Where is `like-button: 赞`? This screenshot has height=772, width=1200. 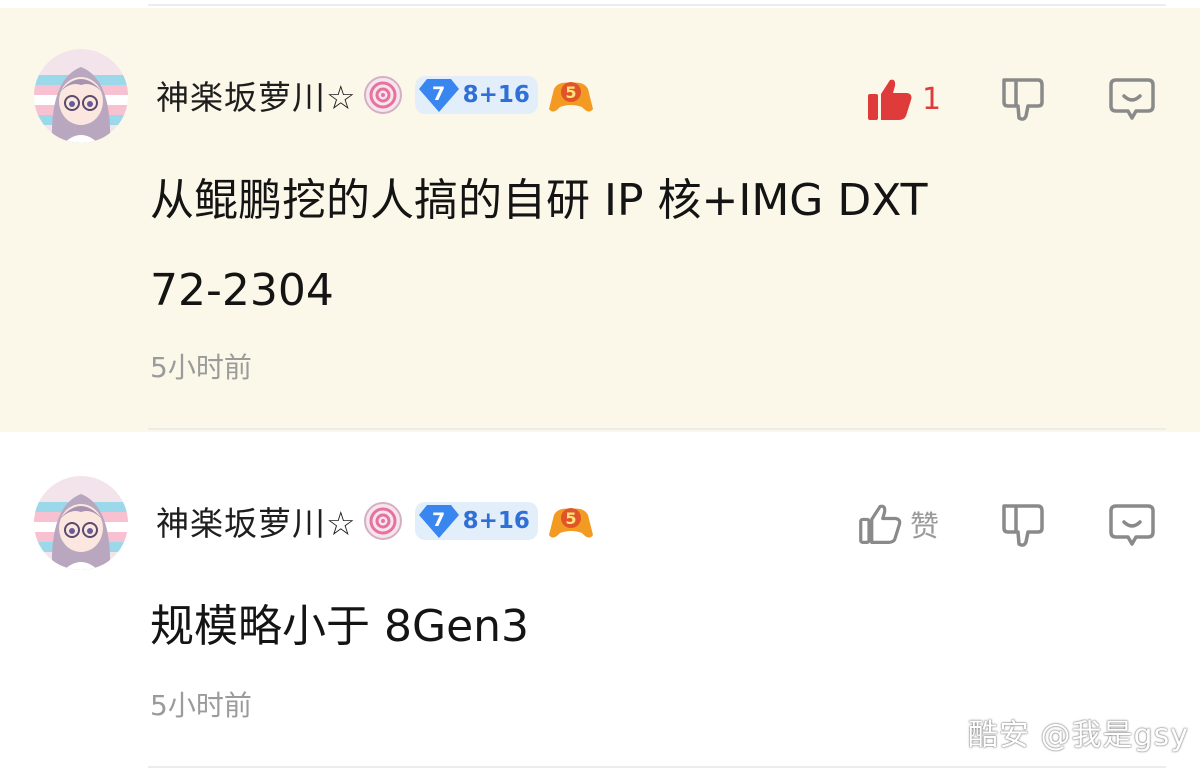
like-button: 赞 is located at coordinates (898, 524).